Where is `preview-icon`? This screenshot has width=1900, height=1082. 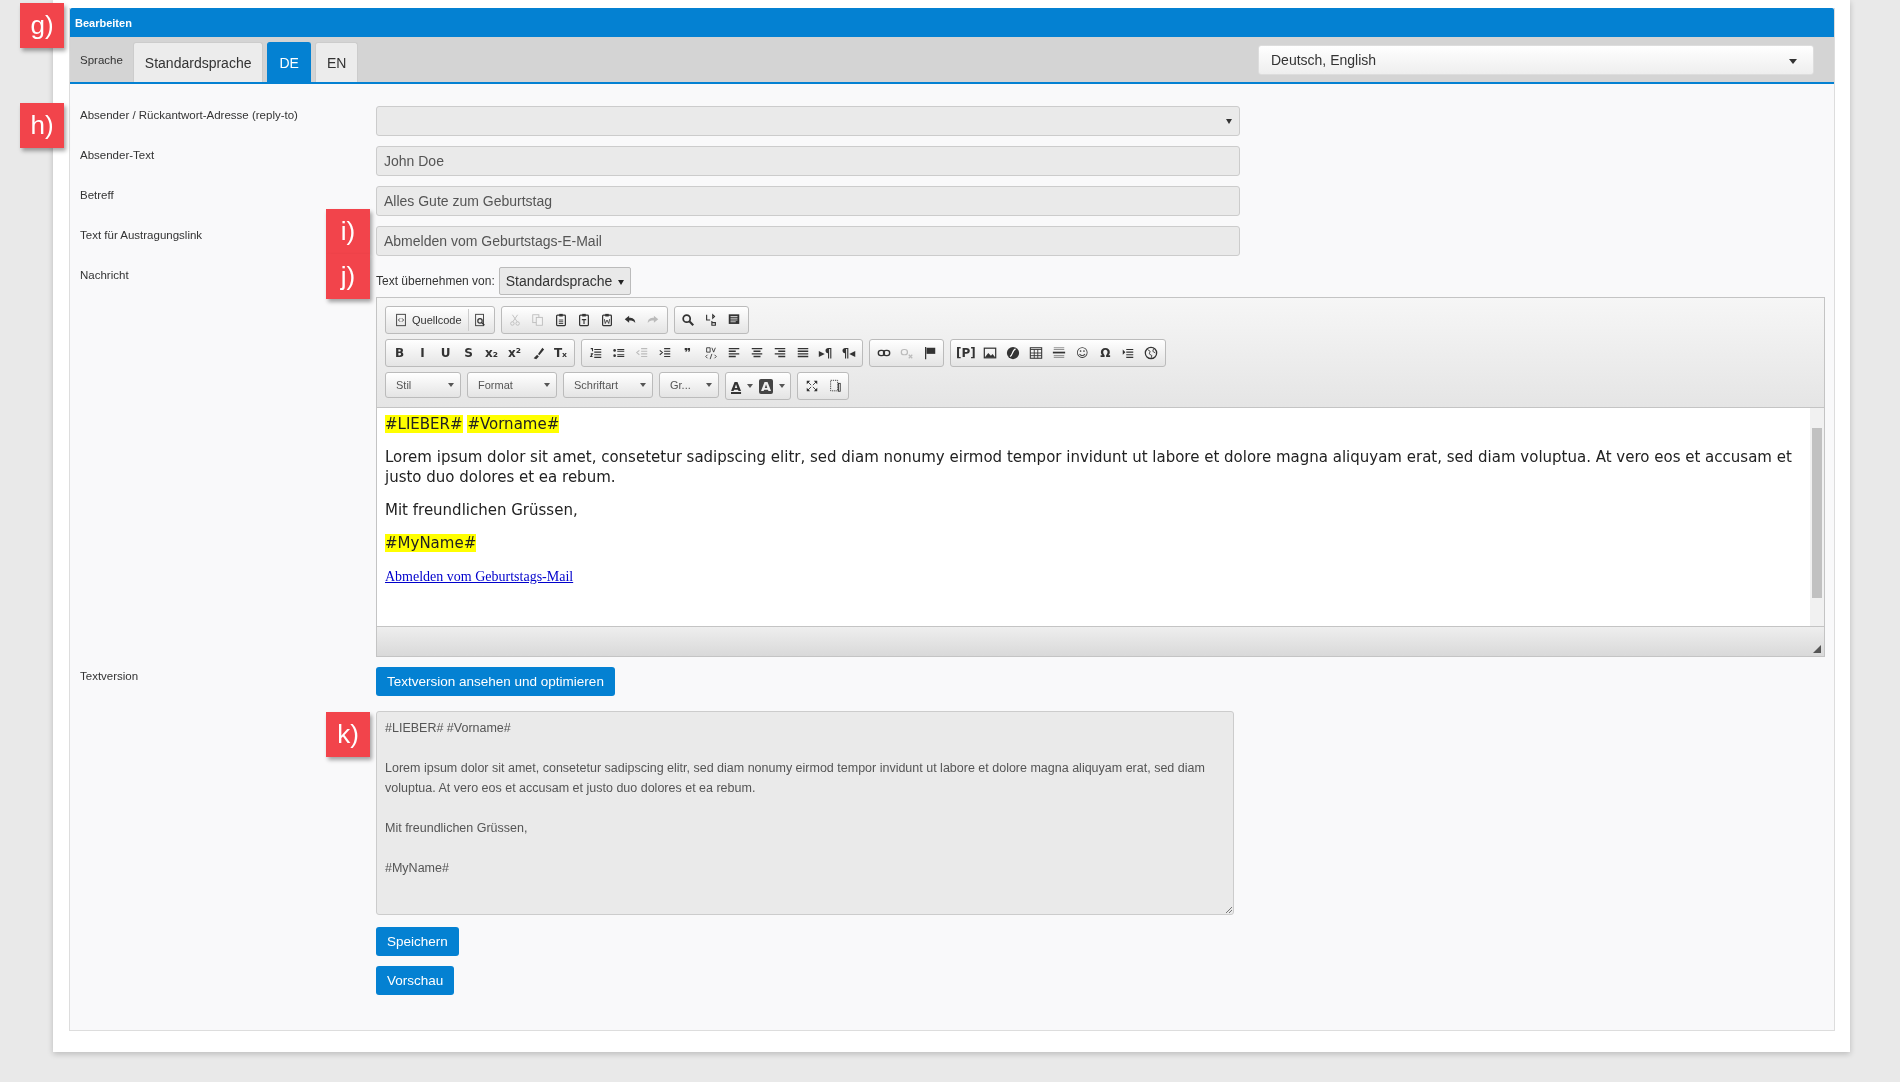 preview-icon is located at coordinates (480, 320).